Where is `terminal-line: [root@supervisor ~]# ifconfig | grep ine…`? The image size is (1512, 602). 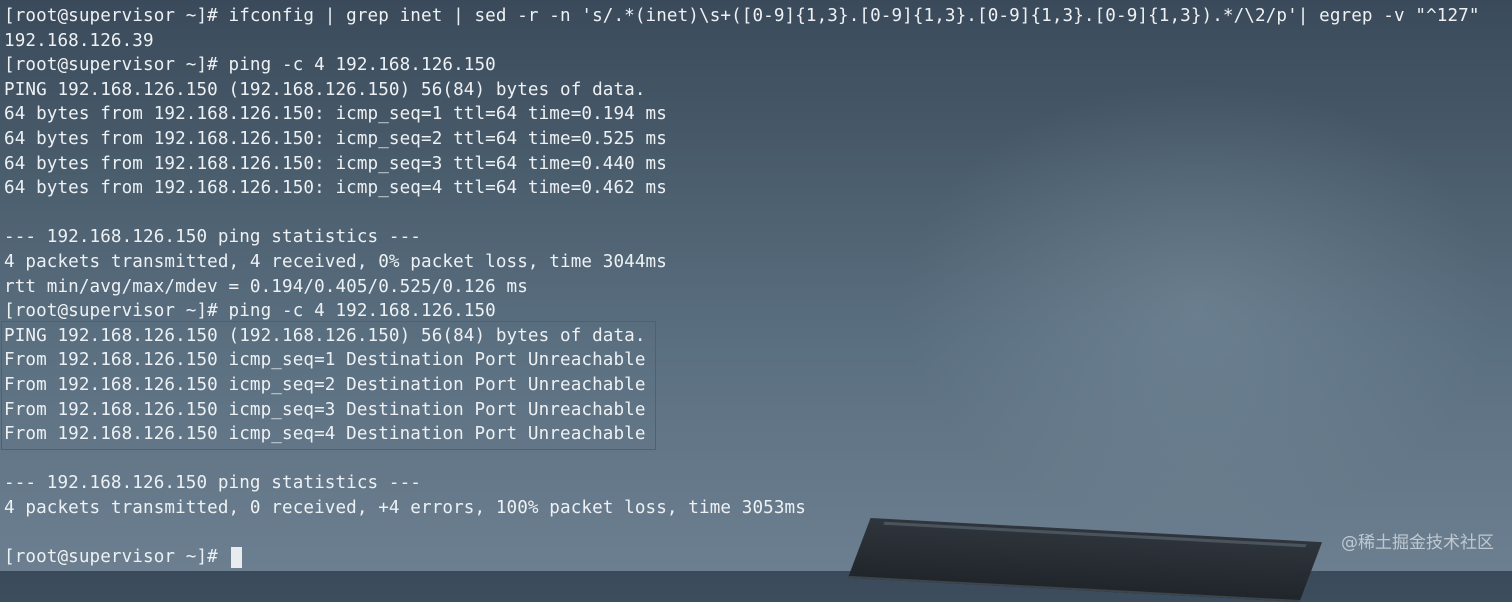
terminal-line: [root@supervisor ~]# ifconfig | grep ine… is located at coordinates (742, 16).